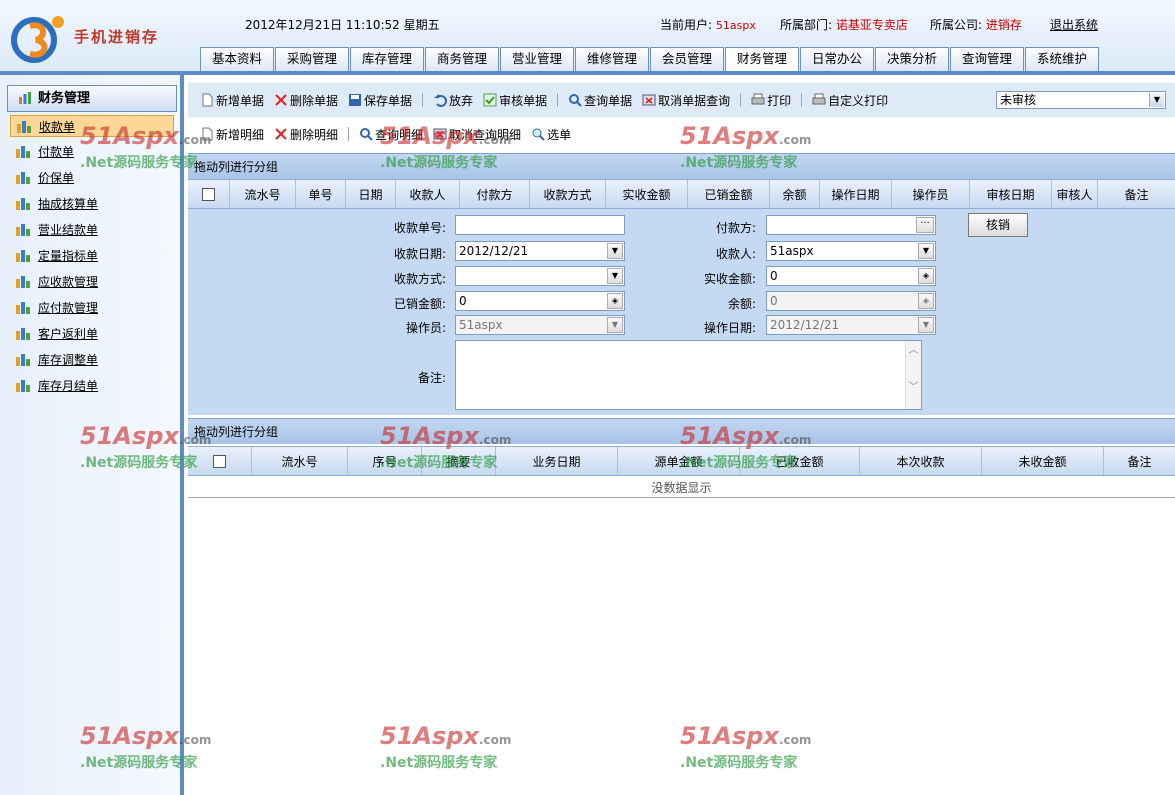 This screenshot has height=795, width=1175. What do you see at coordinates (925, 225) in the screenshot?
I see `browse-icon: ···` at bounding box center [925, 225].